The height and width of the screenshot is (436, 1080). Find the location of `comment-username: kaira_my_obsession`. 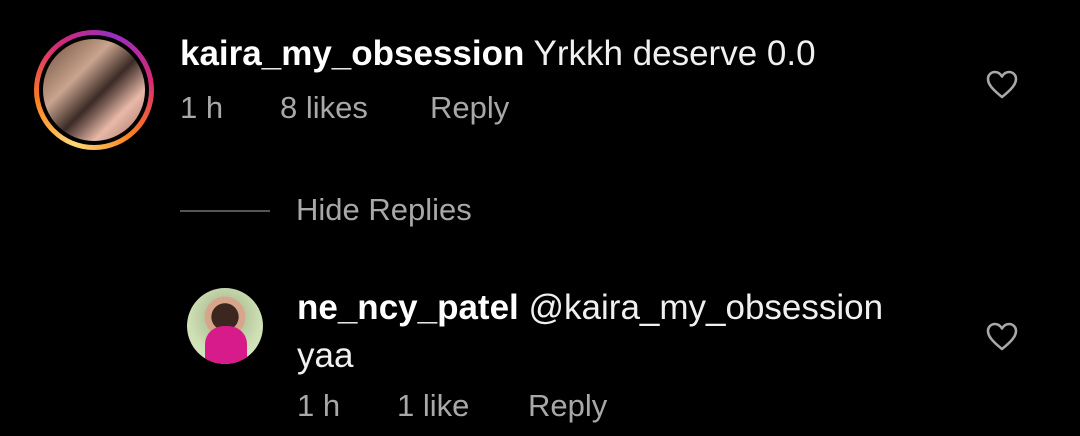

comment-username: kaira_my_obsession is located at coordinates (352, 53).